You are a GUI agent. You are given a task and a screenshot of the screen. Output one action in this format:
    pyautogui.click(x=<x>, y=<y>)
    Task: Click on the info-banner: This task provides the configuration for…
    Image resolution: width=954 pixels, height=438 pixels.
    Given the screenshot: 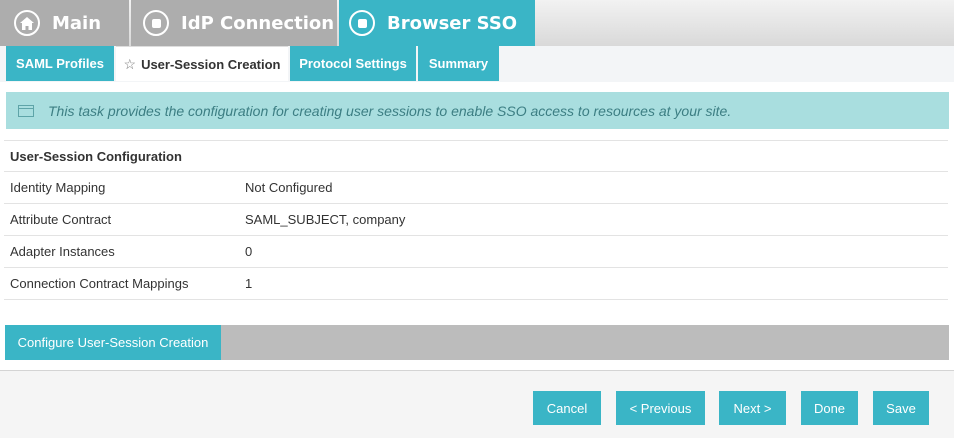 What is the action you would take?
    pyautogui.click(x=477, y=110)
    